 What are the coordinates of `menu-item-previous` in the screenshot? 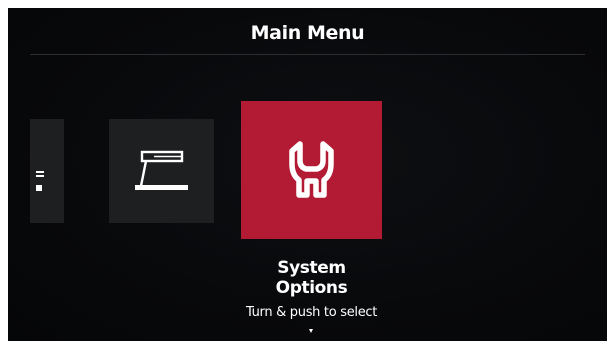 It's located at (47, 171).